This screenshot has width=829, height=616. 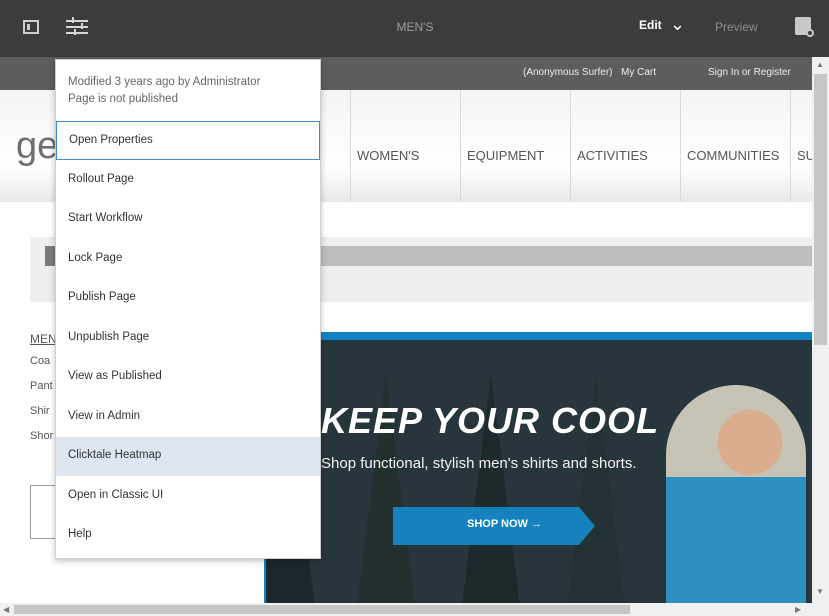 What do you see at coordinates (188, 496) in the screenshot?
I see `menu-item-open-in-classic-ui: Open in Classic UI` at bounding box center [188, 496].